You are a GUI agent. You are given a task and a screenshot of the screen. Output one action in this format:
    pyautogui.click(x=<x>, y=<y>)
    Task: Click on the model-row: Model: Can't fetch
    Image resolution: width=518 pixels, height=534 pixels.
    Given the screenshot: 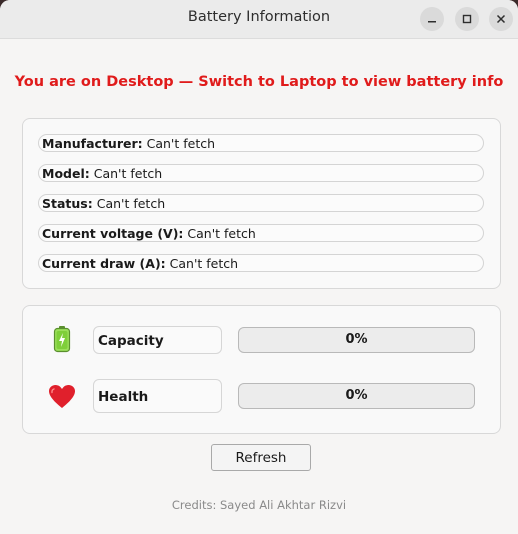 What is the action you would take?
    pyautogui.click(x=261, y=173)
    